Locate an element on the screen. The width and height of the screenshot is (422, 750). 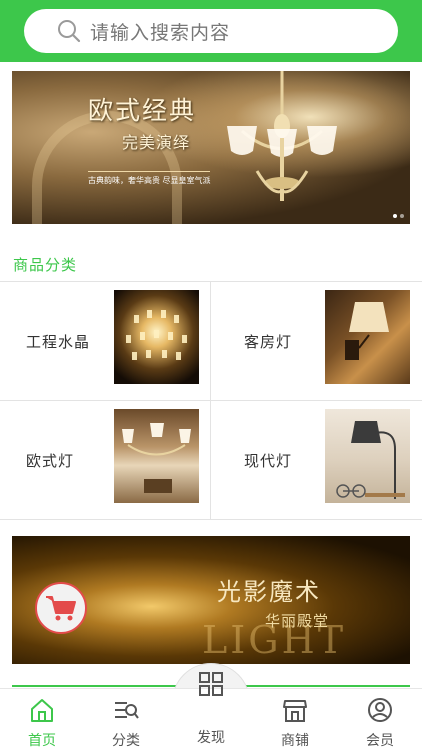
tab-member: 会员 is located at coordinates (380, 719).